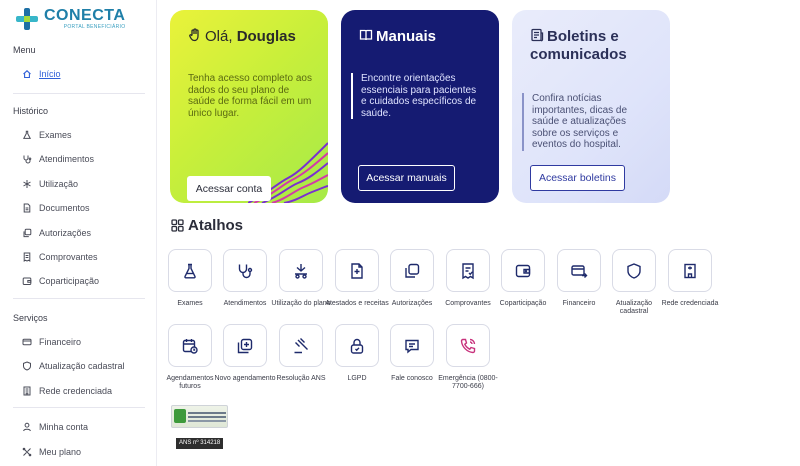 This screenshot has width=800, height=466. Describe the element at coordinates (537, 35) in the screenshot. I see `newspaper-icon` at that location.